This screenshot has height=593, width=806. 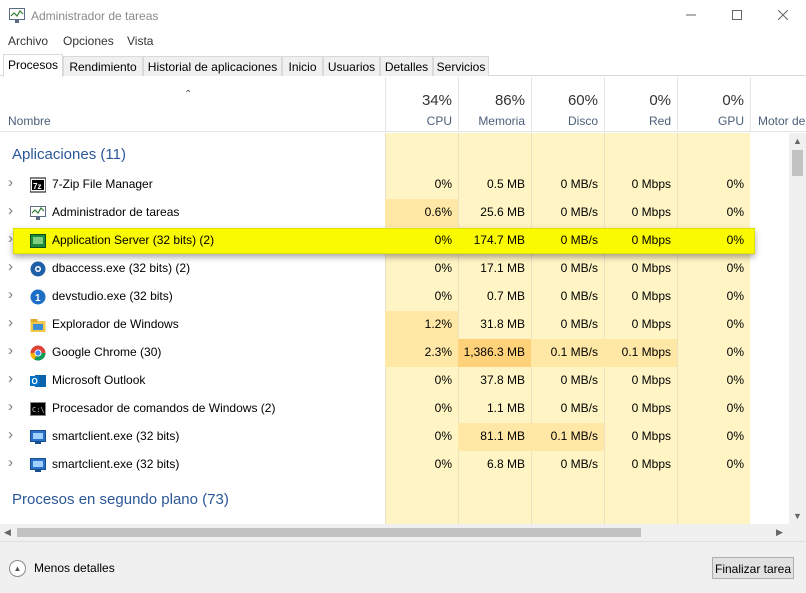 I want to click on tab-servicios: Servicios, so click(x=461, y=66).